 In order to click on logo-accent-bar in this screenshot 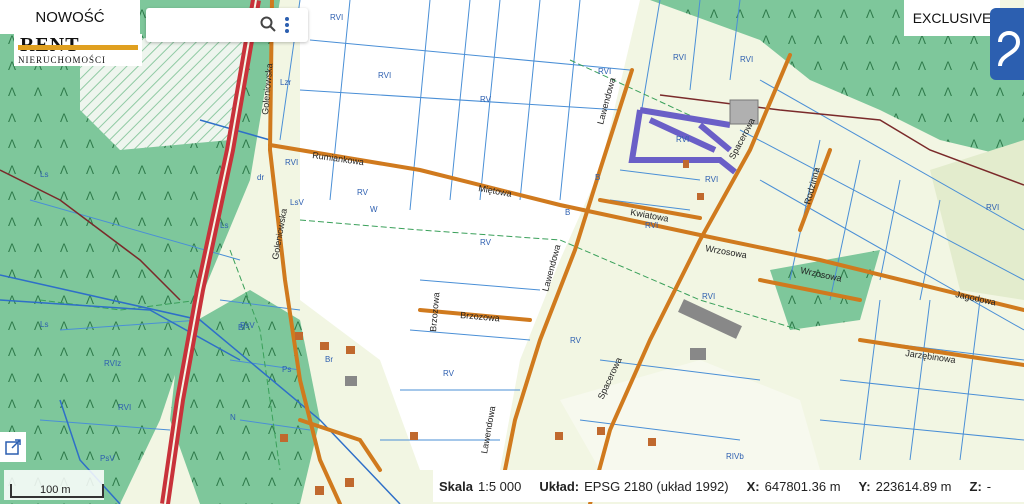, I will do `click(78, 47)`.